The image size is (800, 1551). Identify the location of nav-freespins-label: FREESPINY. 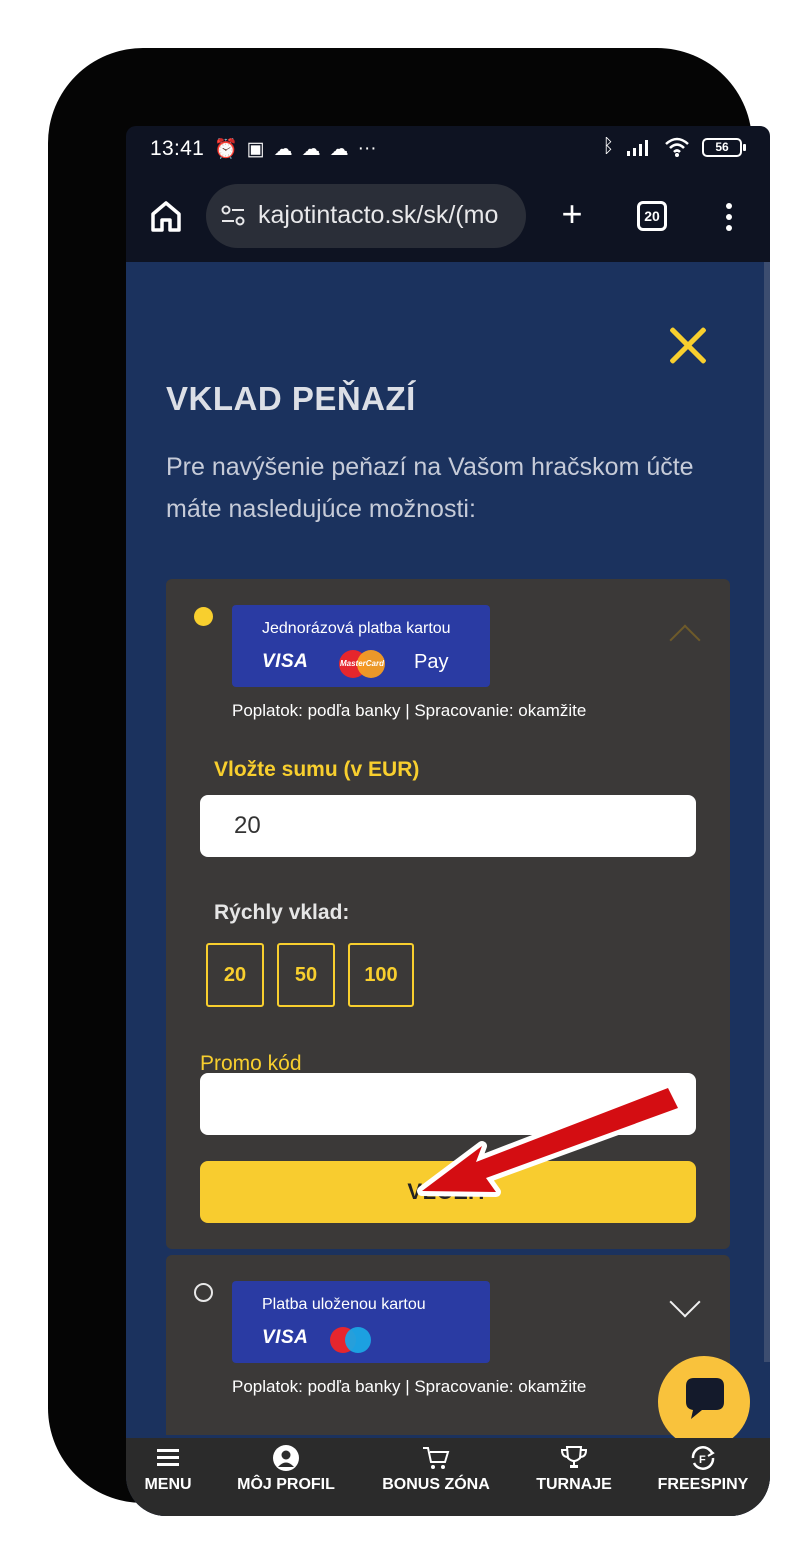
(703, 1484).